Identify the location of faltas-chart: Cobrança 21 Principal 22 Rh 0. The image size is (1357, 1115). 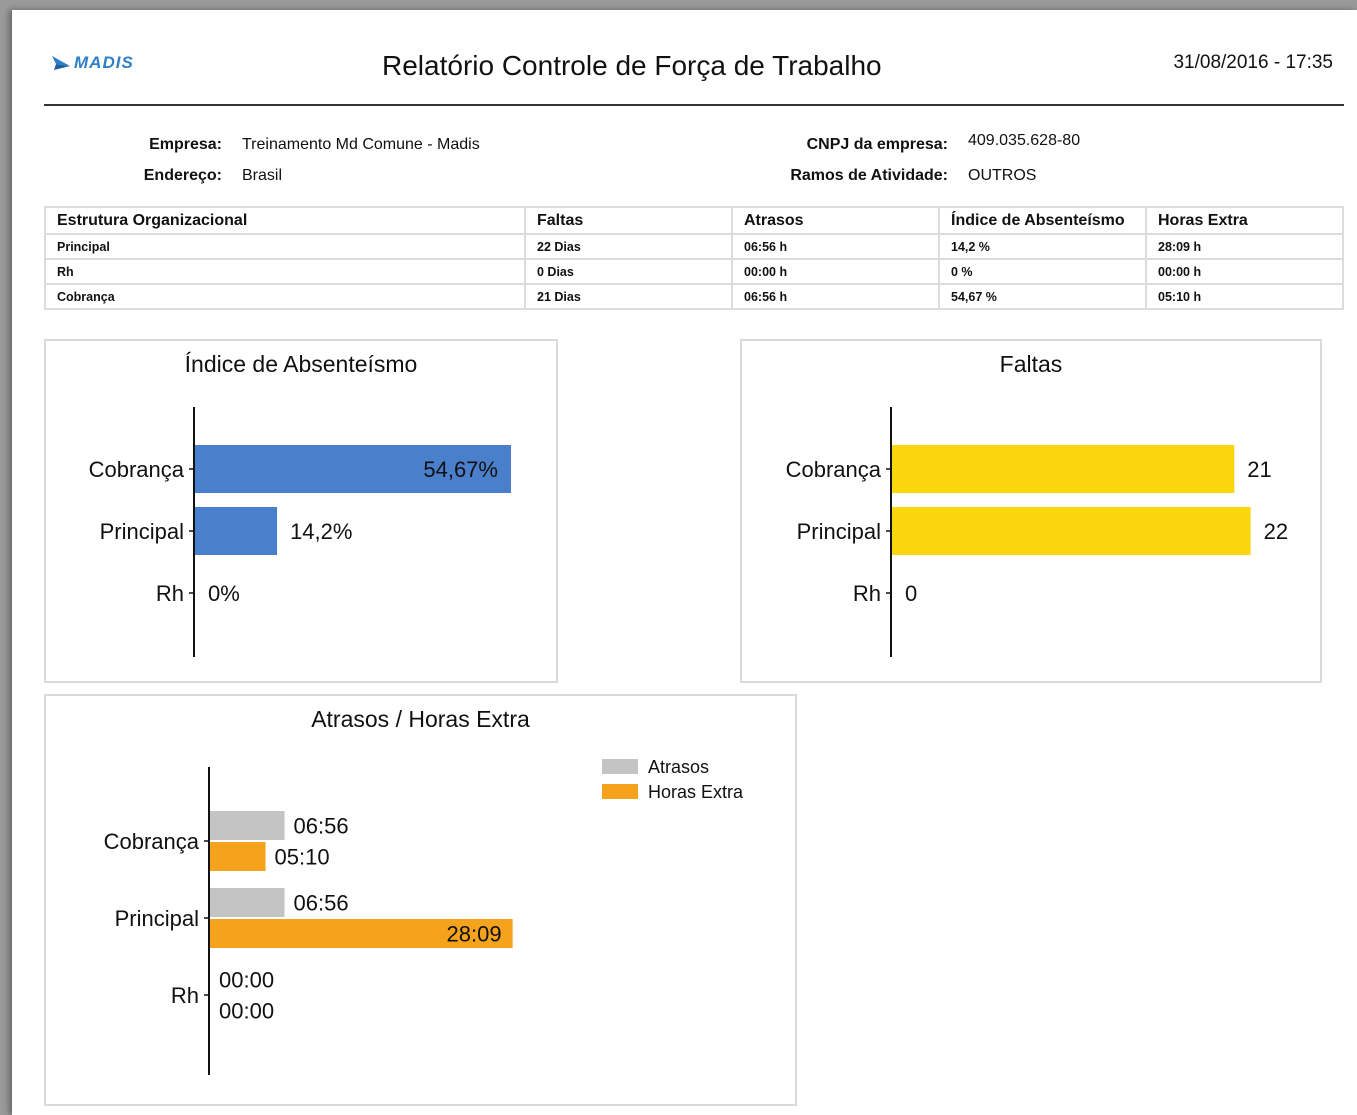
(1037, 532).